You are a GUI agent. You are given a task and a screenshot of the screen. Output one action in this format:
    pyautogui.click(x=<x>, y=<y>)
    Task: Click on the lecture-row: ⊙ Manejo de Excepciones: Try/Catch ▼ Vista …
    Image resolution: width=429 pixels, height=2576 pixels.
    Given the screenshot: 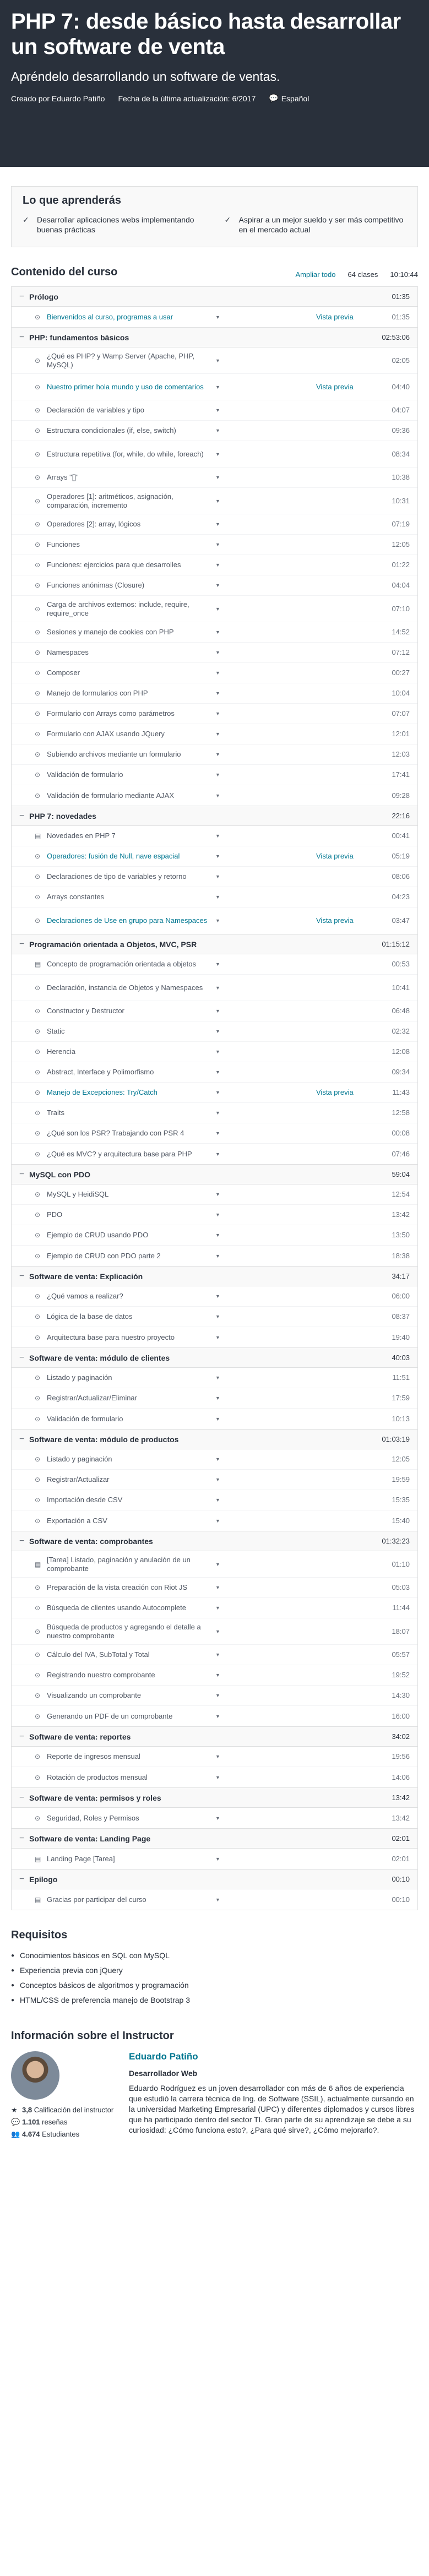 What is the action you would take?
    pyautogui.click(x=214, y=1093)
    